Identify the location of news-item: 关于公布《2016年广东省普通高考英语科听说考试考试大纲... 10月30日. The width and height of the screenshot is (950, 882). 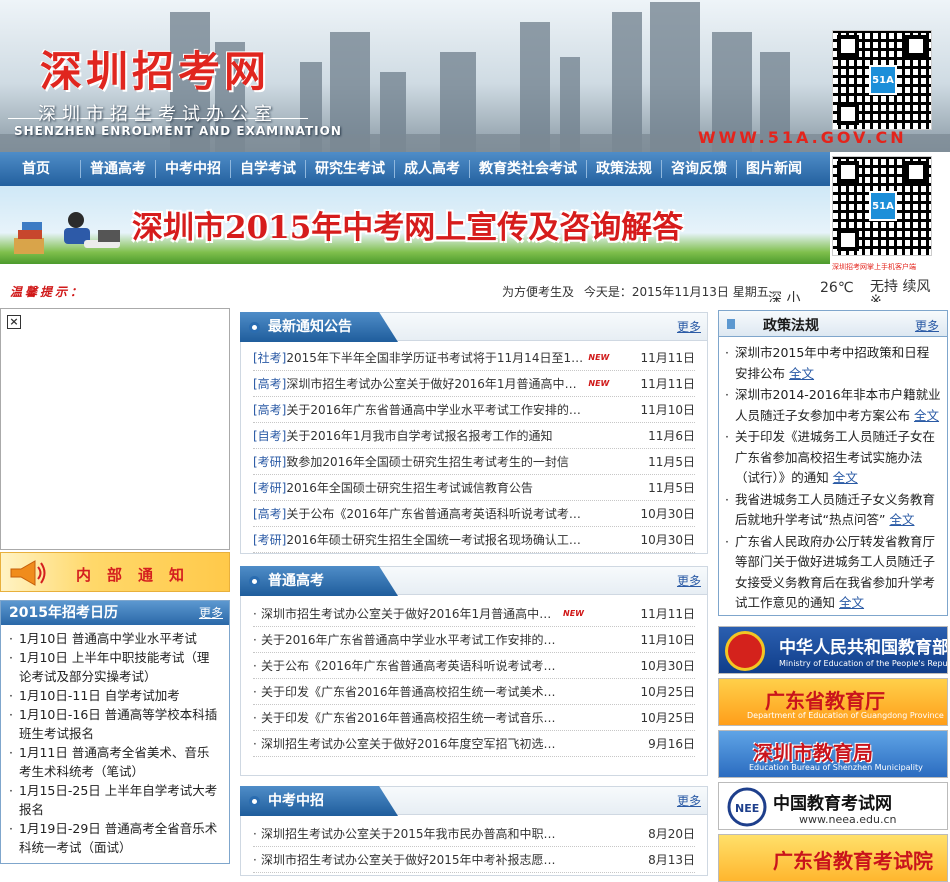
(474, 666).